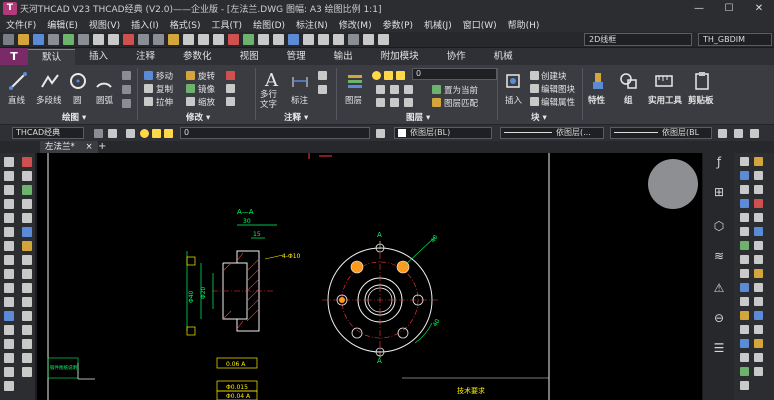  I want to click on extend-tool-icon, so click(27, 302).